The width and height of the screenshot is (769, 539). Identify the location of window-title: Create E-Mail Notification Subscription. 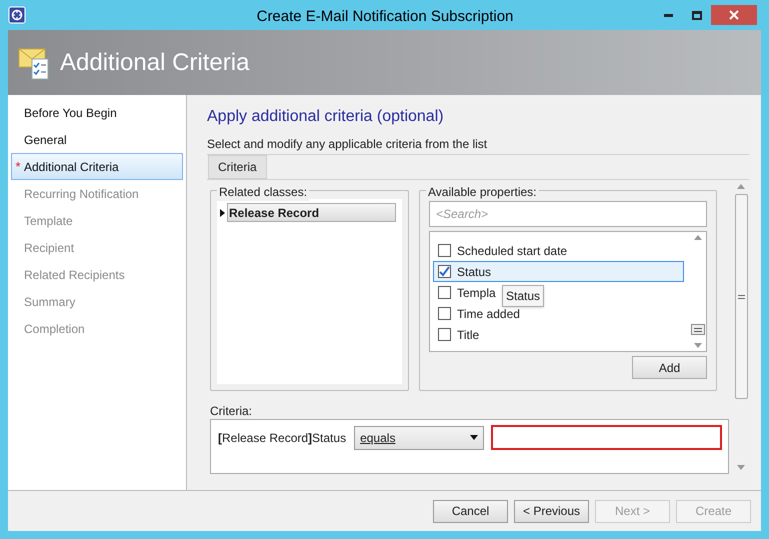
(385, 17).